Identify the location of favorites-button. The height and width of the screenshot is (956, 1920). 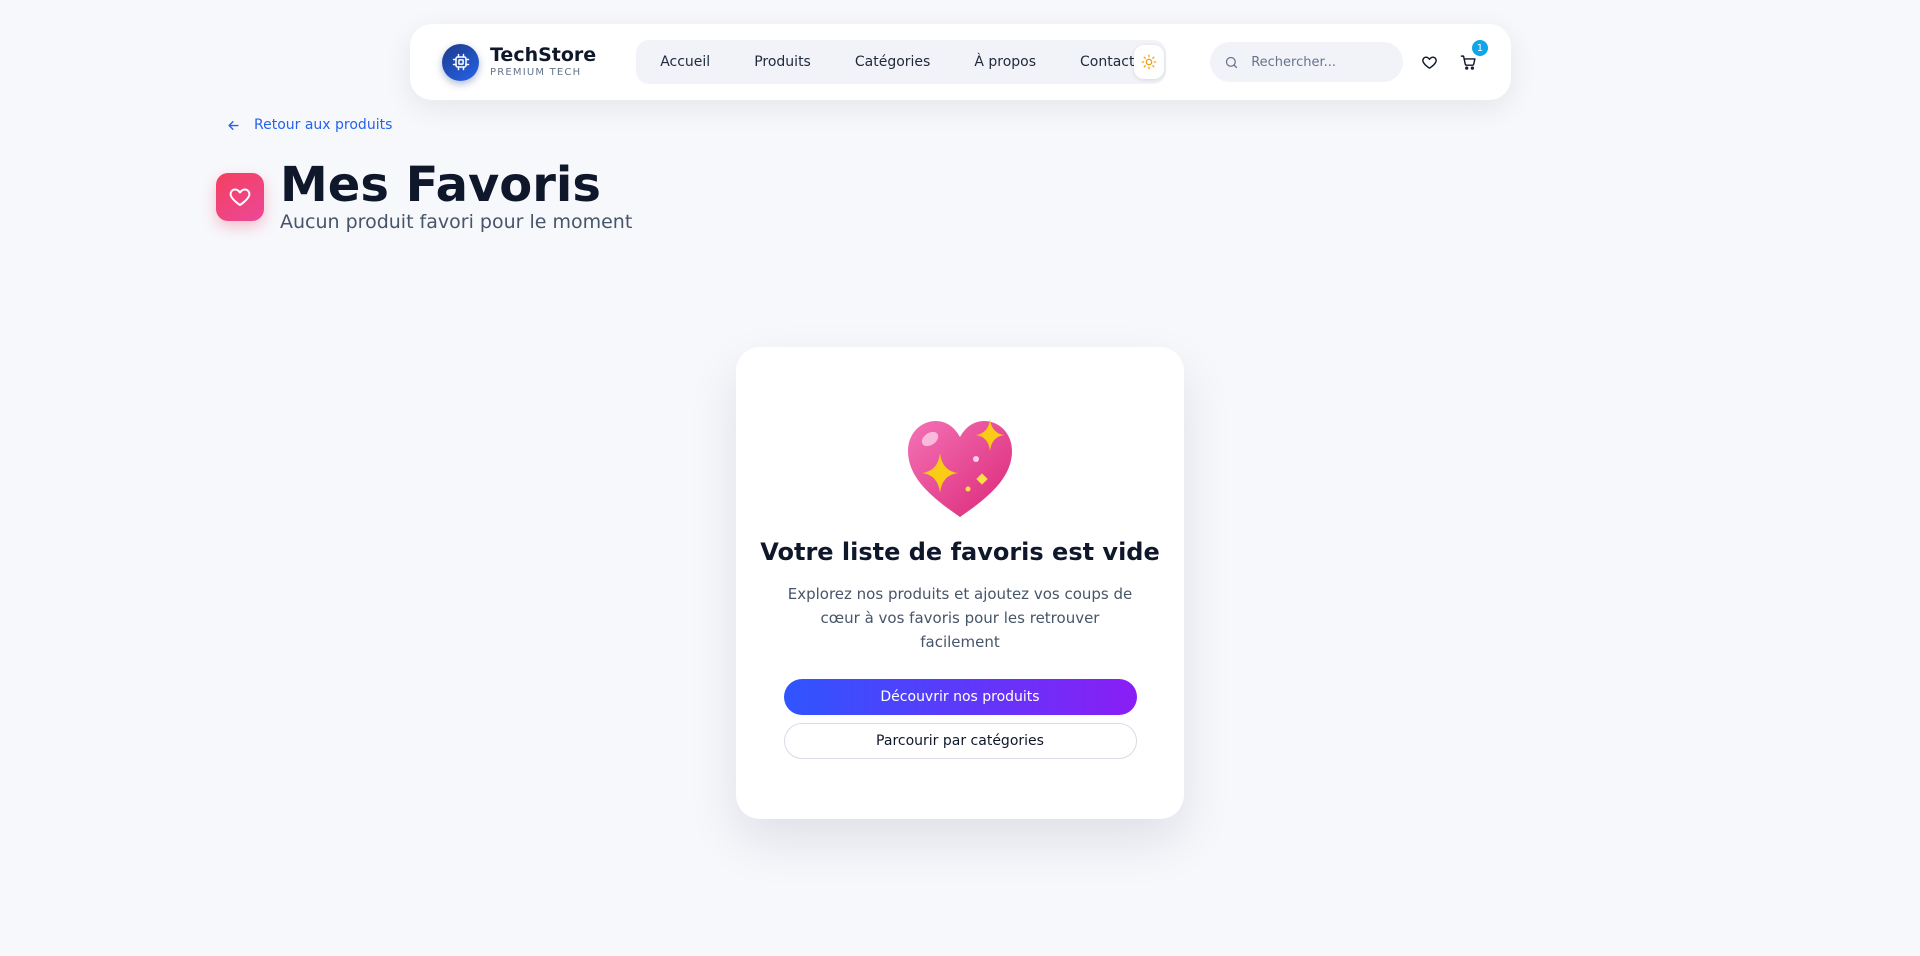
(1429, 62).